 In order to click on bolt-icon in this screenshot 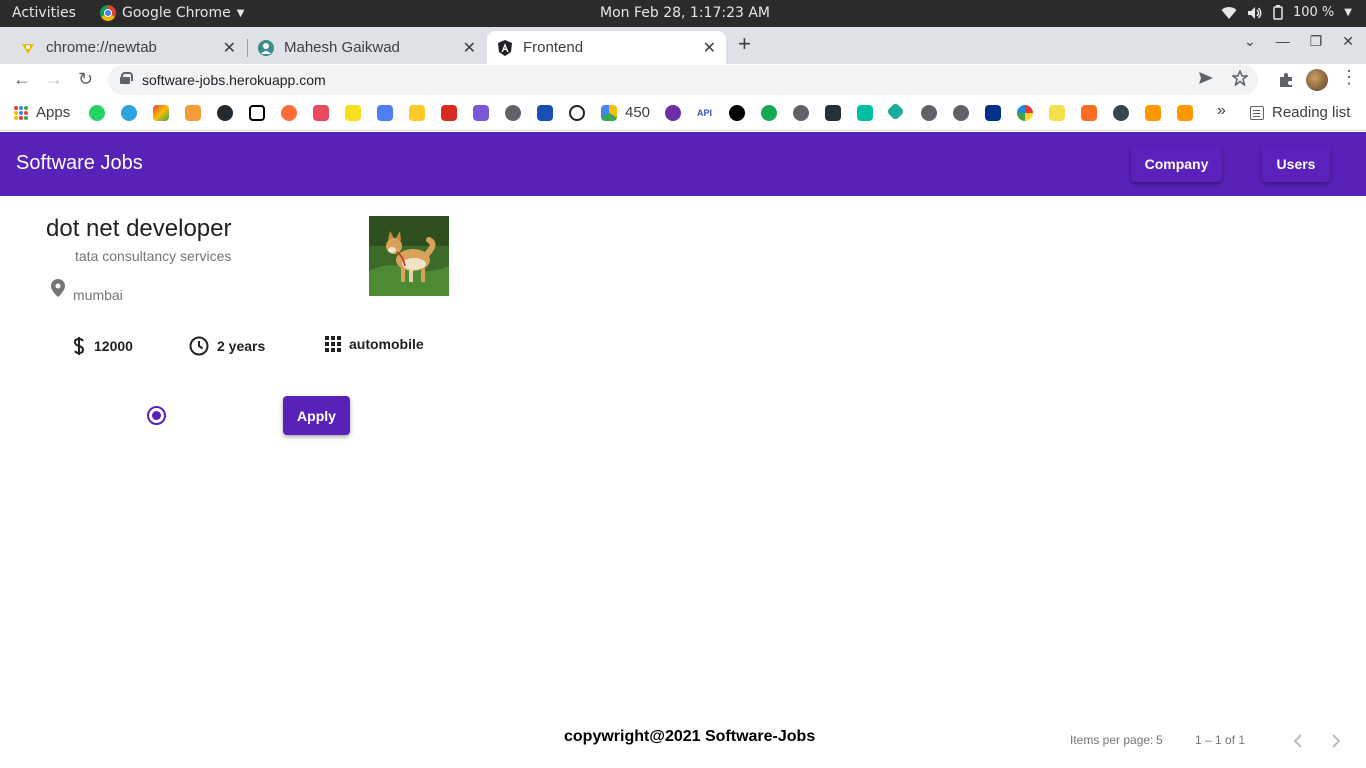, I will do `click(321, 113)`.